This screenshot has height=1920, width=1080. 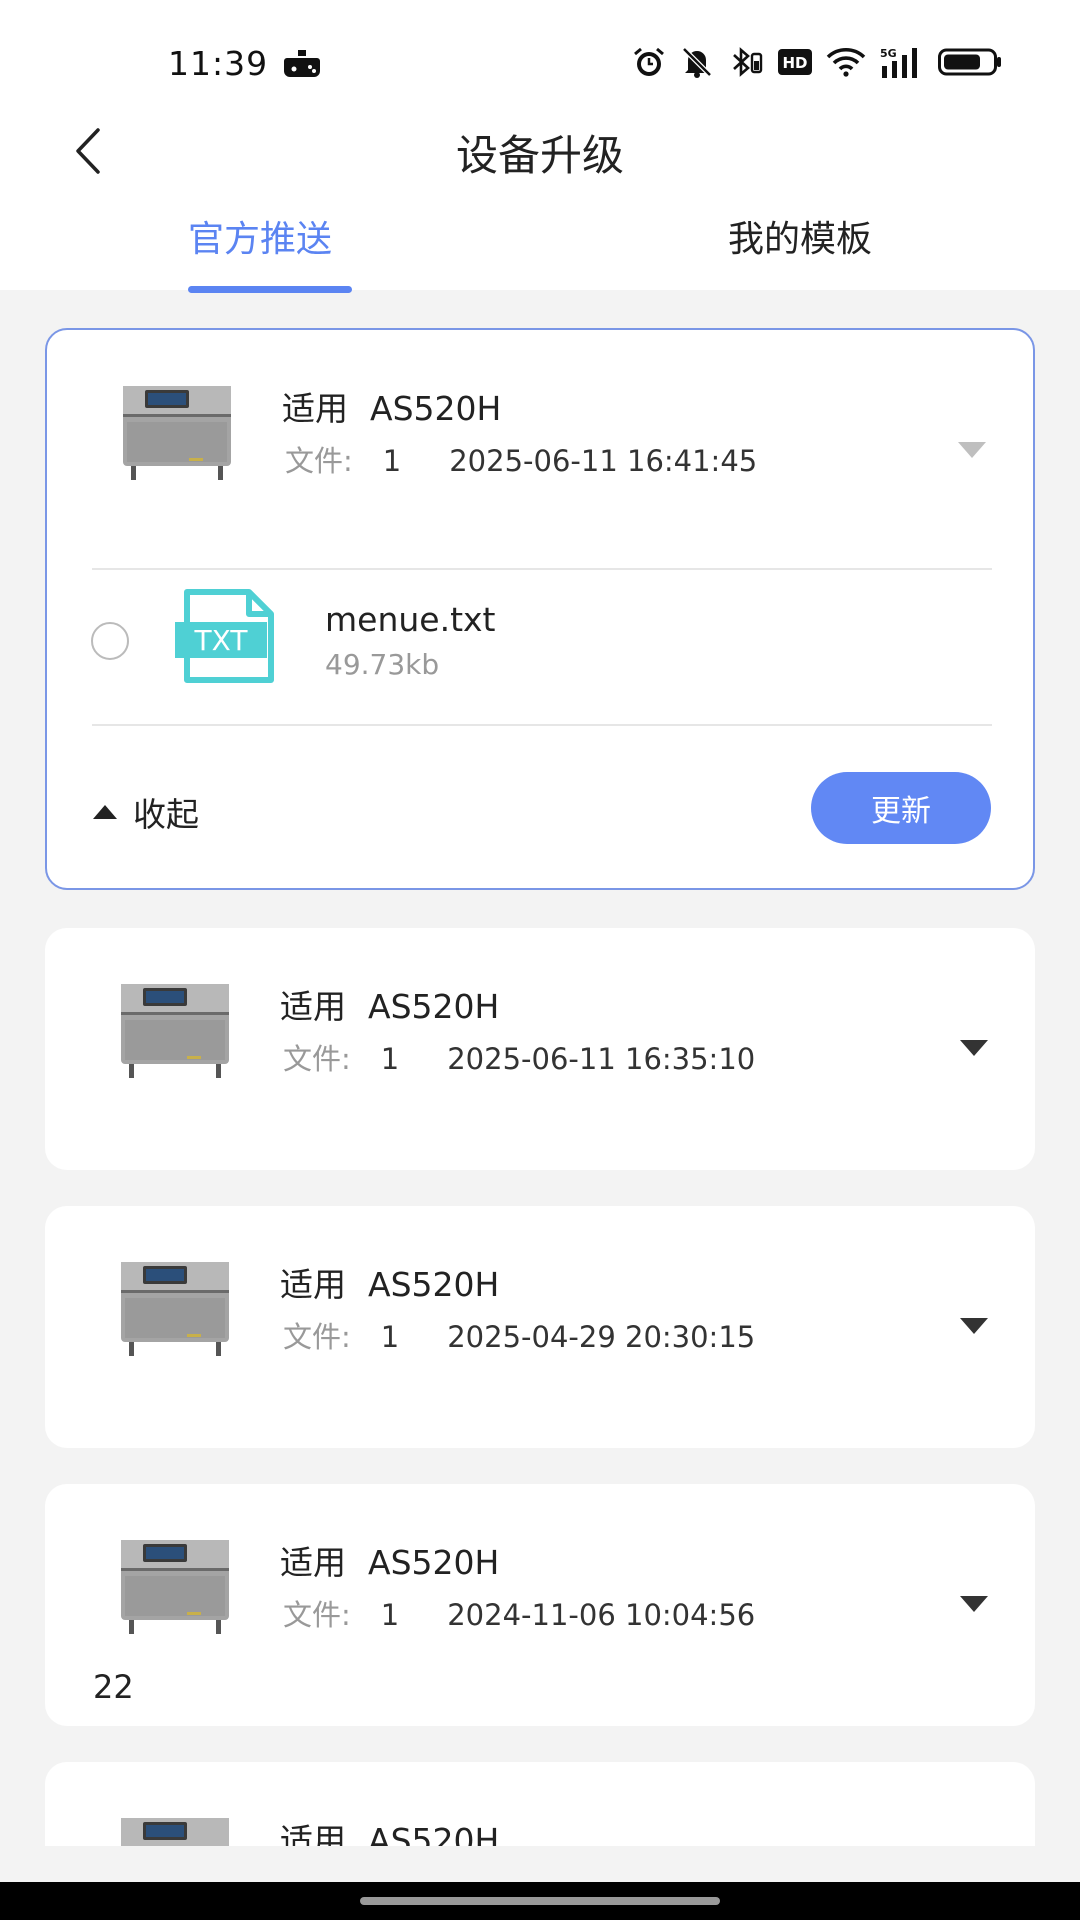 I want to click on card-meta: 文件: 1 2024-11-06 10:04:56, so click(x=519, y=1613).